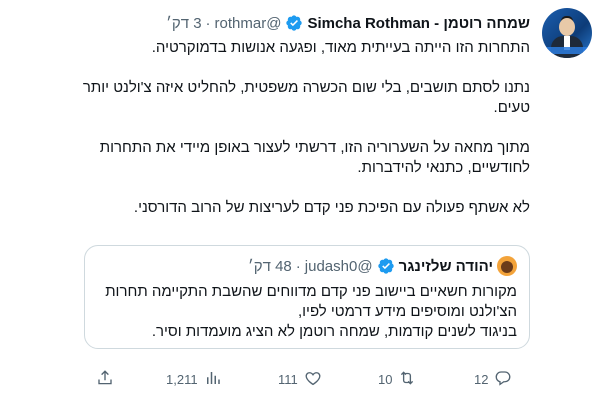  I want to click on tweet-action-bar: 12 10 111 1,211, so click(301, 379).